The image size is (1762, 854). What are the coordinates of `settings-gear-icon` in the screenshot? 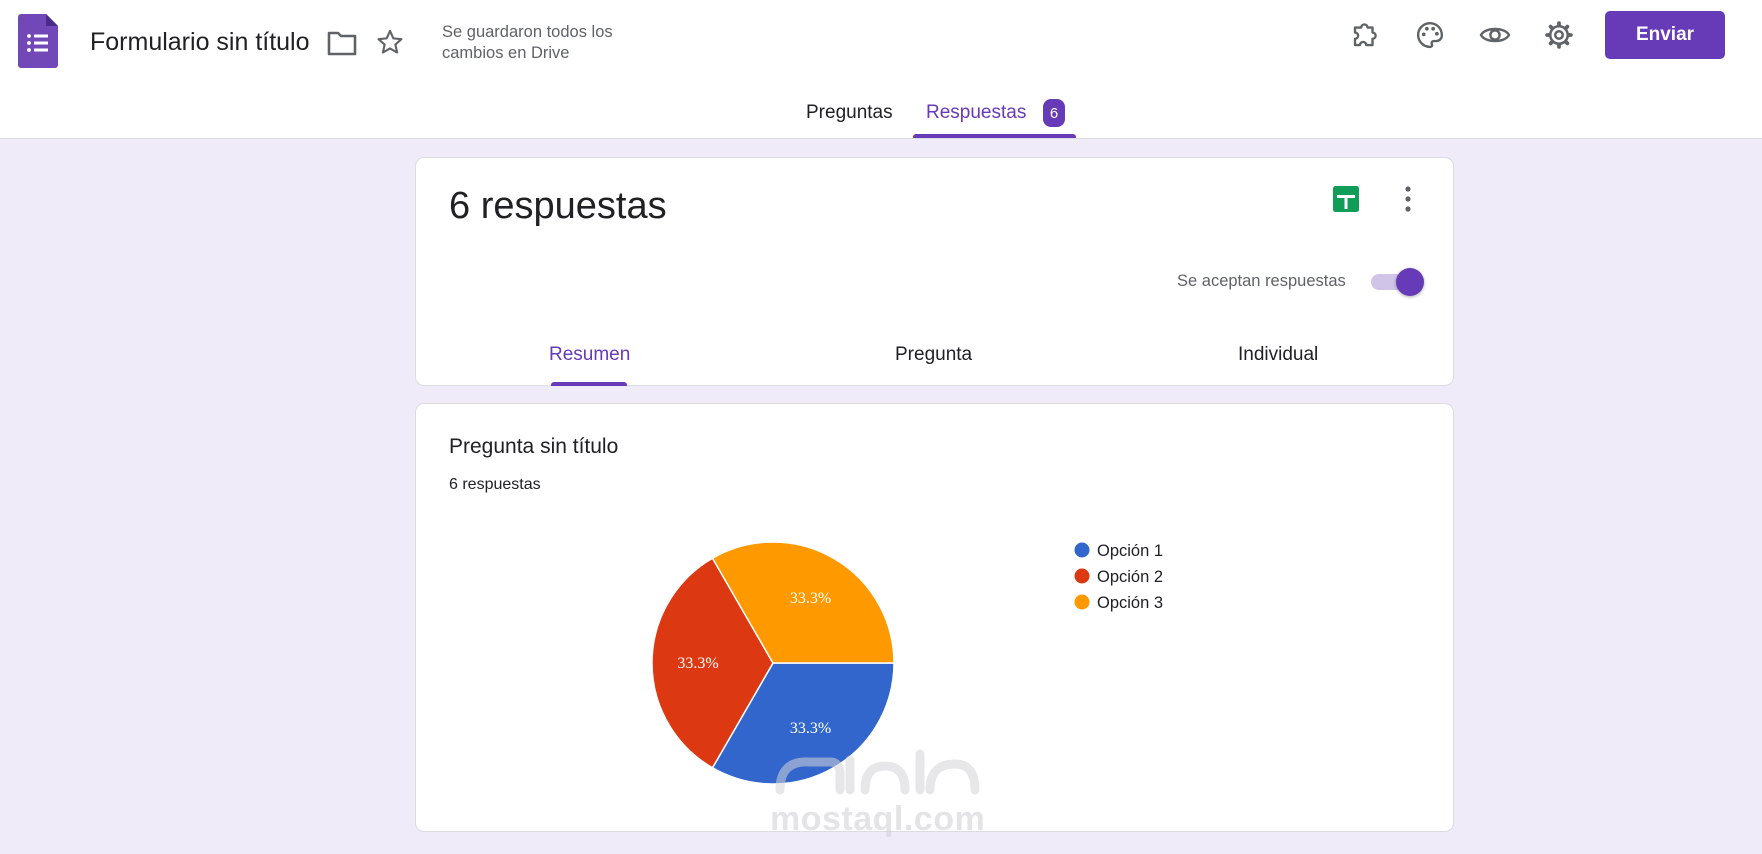 It's located at (1559, 35).